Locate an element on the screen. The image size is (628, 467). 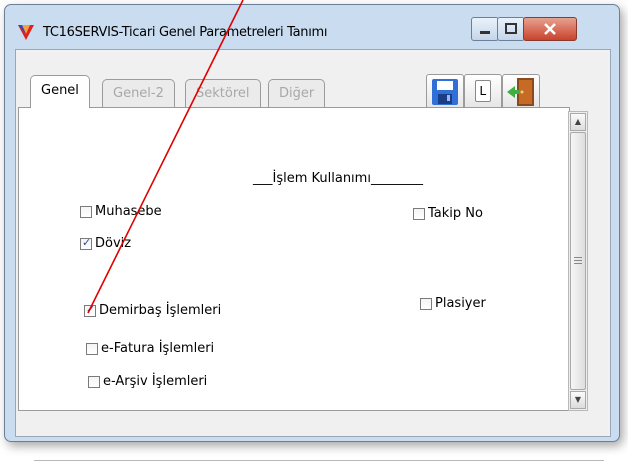
tab-strip: Genel Genel-2 Sektörel Diğer is located at coordinates (183, 91).